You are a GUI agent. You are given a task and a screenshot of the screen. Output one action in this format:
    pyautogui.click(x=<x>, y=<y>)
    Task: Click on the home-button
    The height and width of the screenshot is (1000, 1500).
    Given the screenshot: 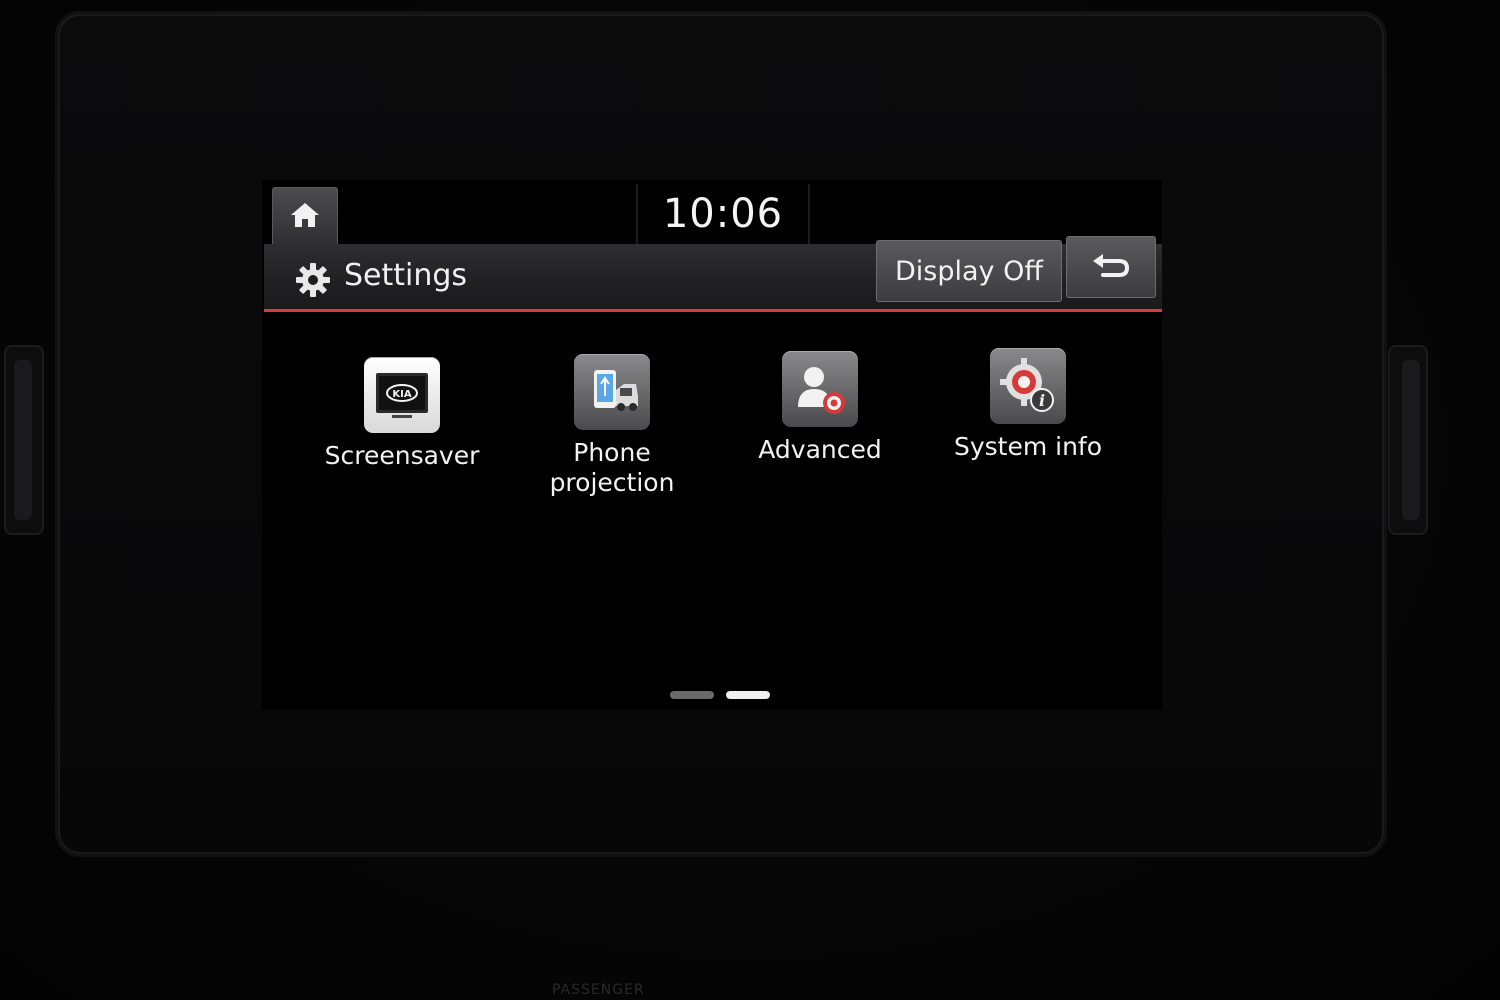 What is the action you would take?
    pyautogui.click(x=305, y=216)
    